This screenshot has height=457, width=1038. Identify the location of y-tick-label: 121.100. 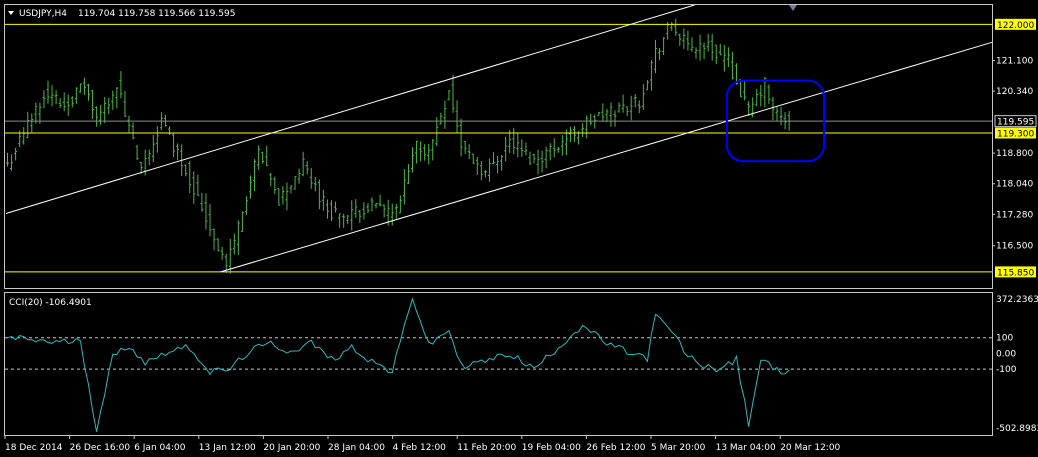
(1014, 62).